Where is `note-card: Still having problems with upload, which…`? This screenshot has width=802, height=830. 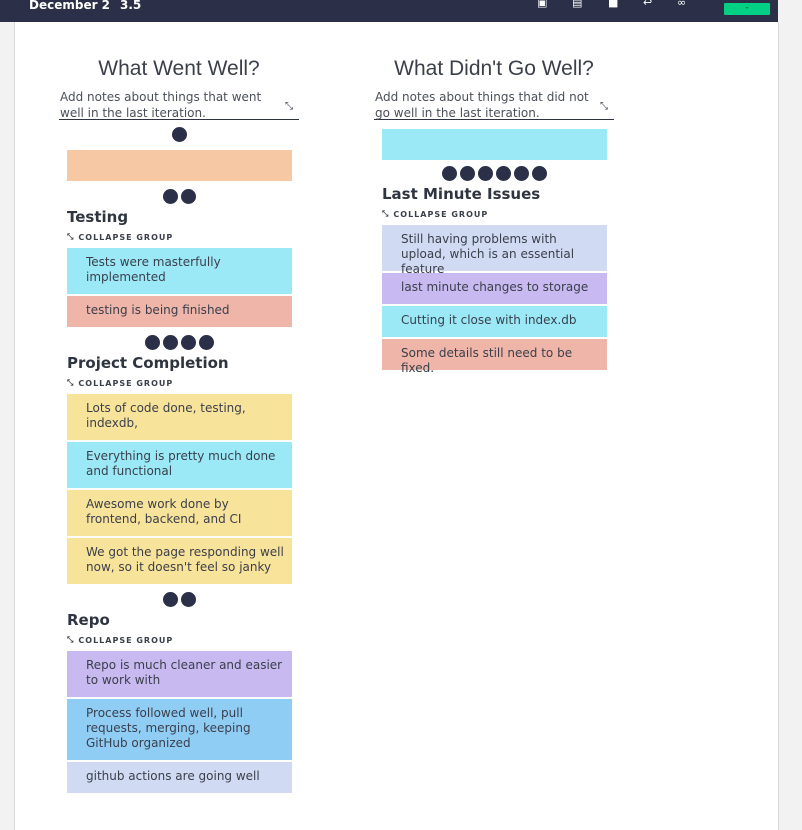
note-card: Still having problems with upload, which… is located at coordinates (494, 250).